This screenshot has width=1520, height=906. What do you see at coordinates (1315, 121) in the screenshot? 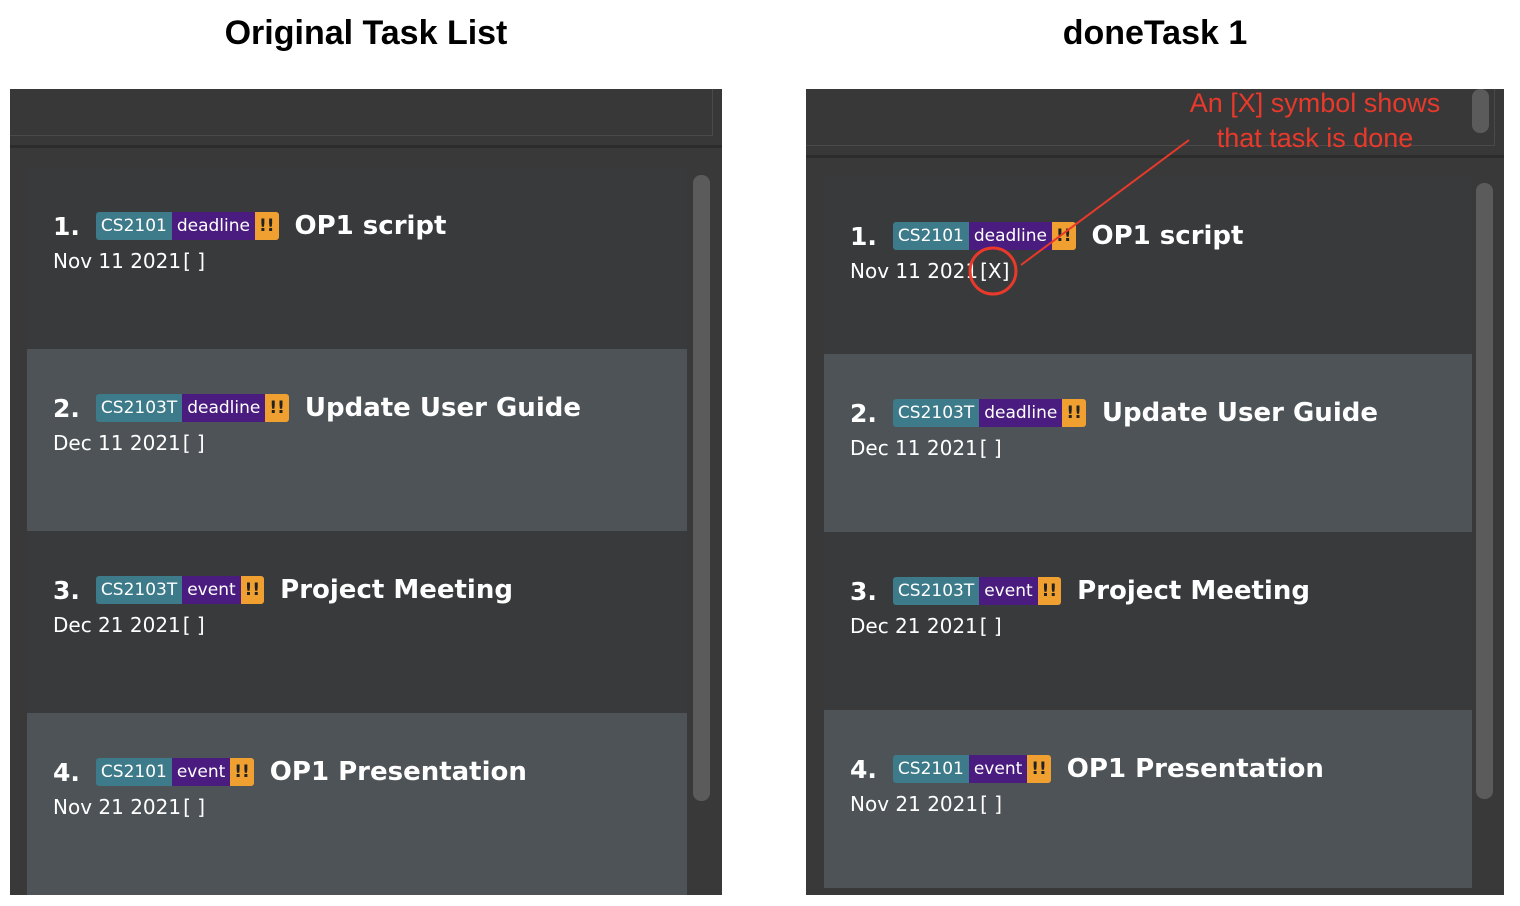
I see `annotation-text: An [X] symbol shows that task is done` at bounding box center [1315, 121].